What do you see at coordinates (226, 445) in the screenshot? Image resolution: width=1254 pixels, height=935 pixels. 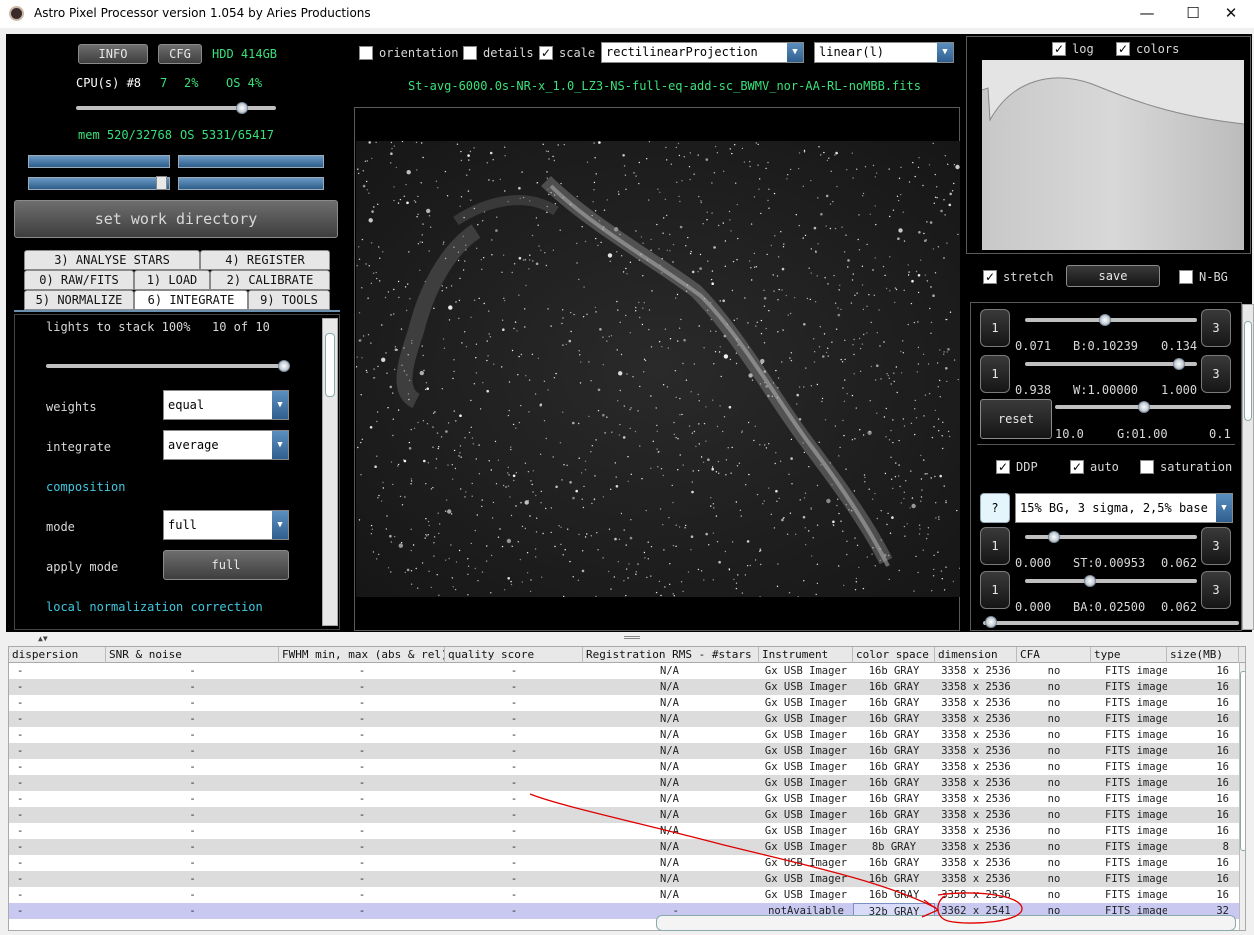 I see `integrate-select: average ▼` at bounding box center [226, 445].